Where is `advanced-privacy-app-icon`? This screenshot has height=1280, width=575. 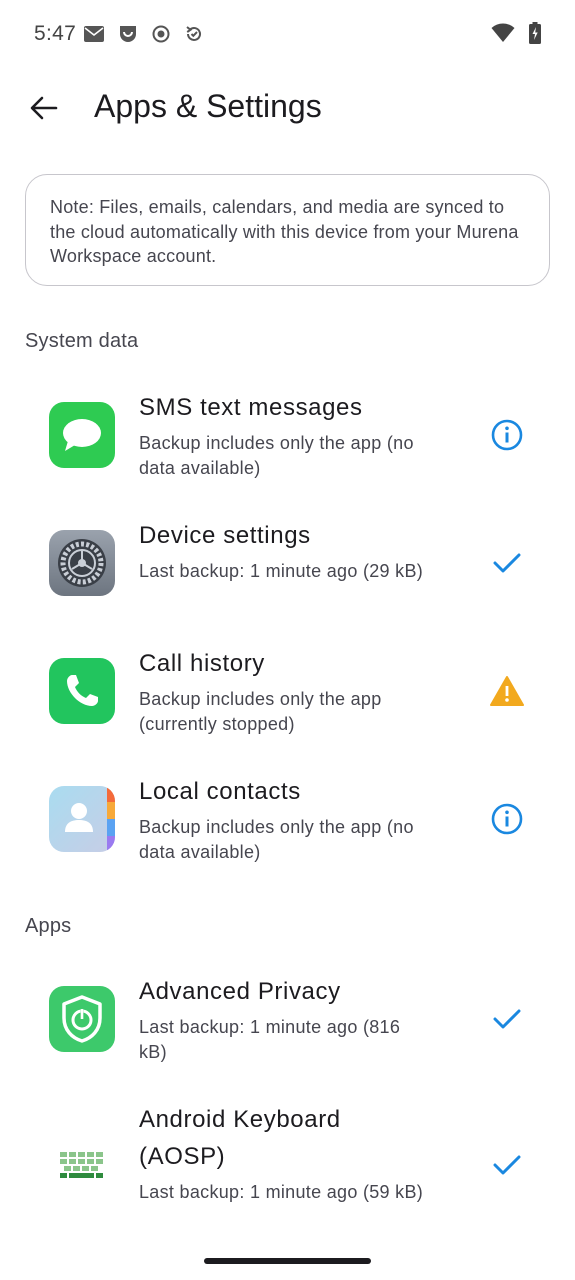
advanced-privacy-app-icon is located at coordinates (82, 1019).